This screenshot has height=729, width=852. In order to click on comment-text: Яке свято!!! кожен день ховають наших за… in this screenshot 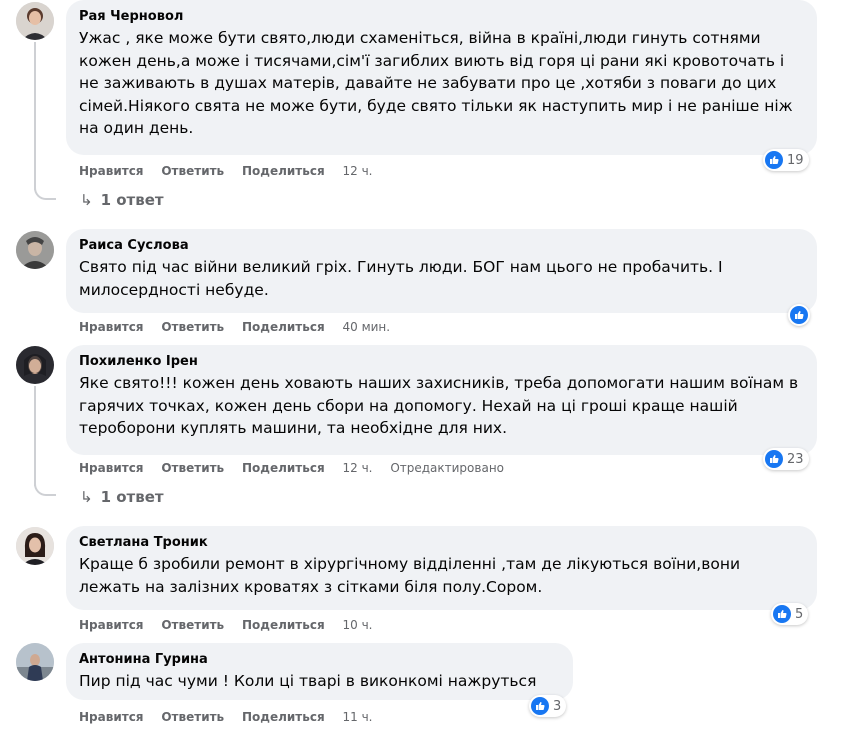, I will do `click(439, 405)`.